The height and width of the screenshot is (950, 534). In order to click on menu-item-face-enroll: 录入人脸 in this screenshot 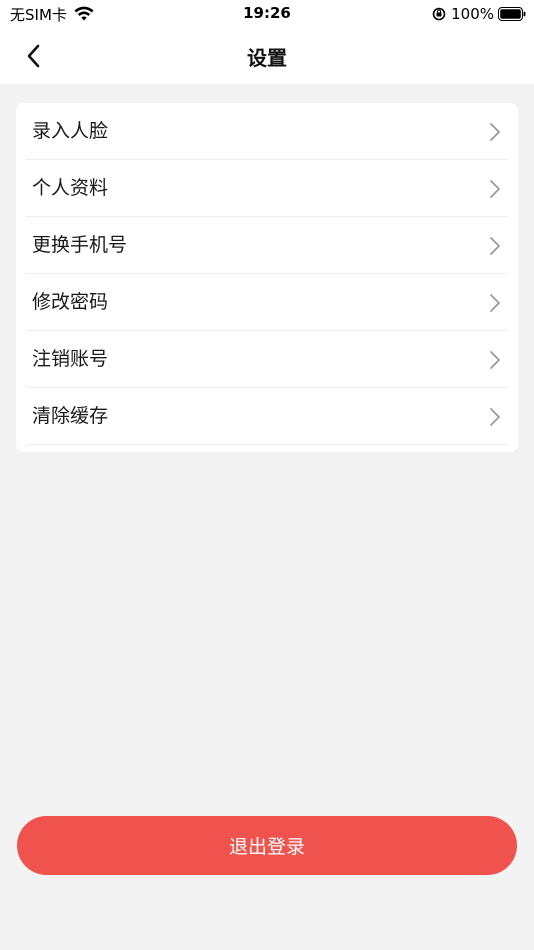, I will do `click(267, 131)`.